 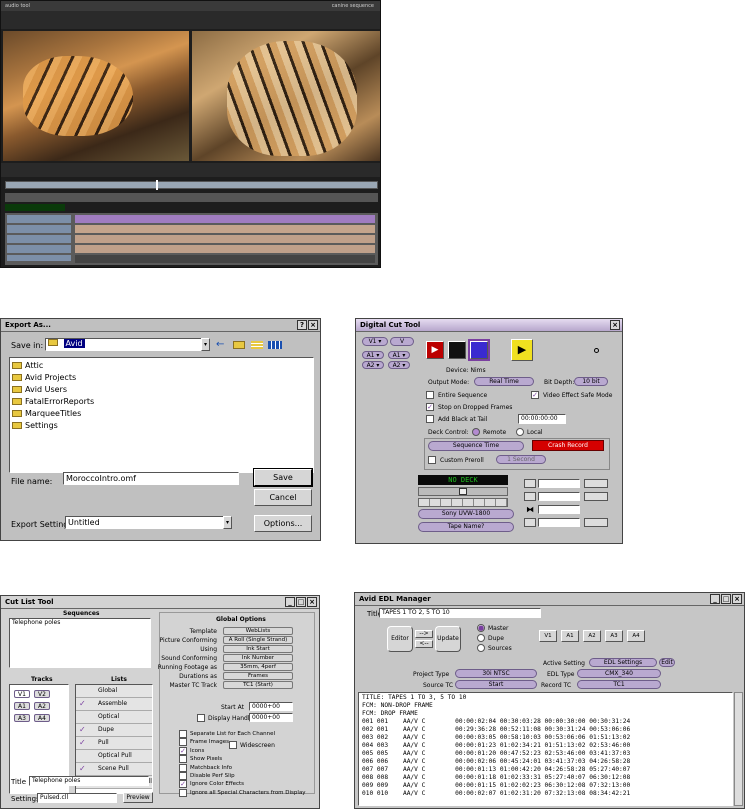 I want to click on clear-icon, so click(x=530, y=522).